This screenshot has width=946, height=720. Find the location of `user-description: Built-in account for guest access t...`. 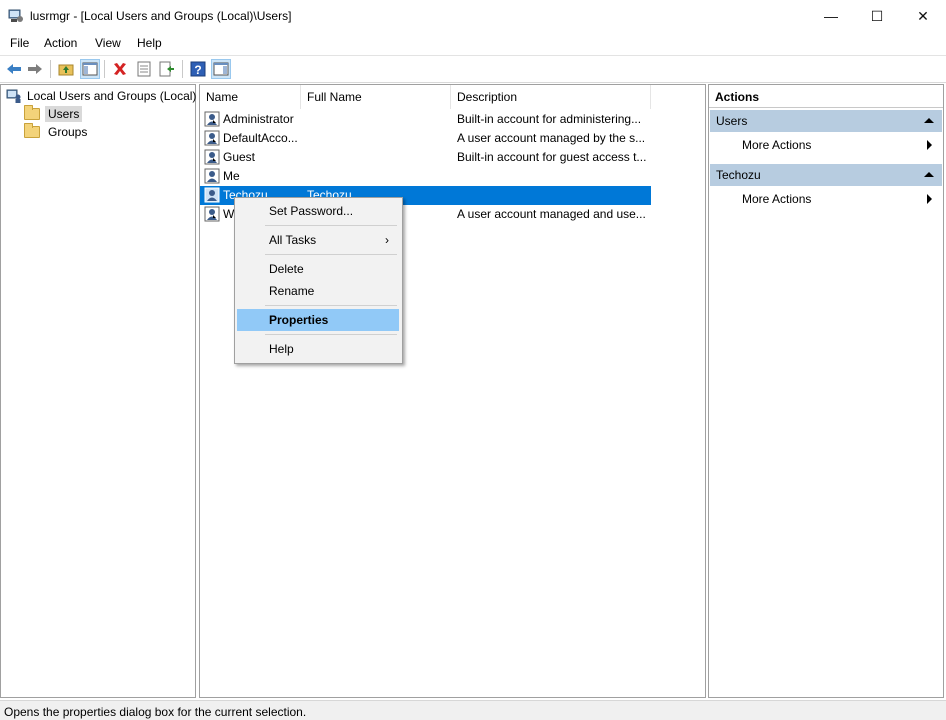

user-description: Built-in account for guest access t... is located at coordinates (552, 157).